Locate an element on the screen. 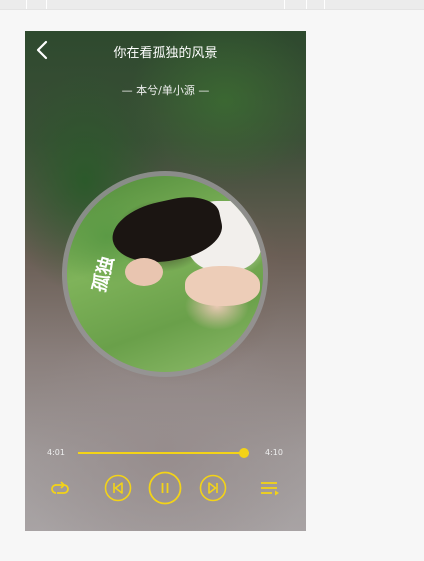 This screenshot has width=424, height=561. pause-button is located at coordinates (165, 488).